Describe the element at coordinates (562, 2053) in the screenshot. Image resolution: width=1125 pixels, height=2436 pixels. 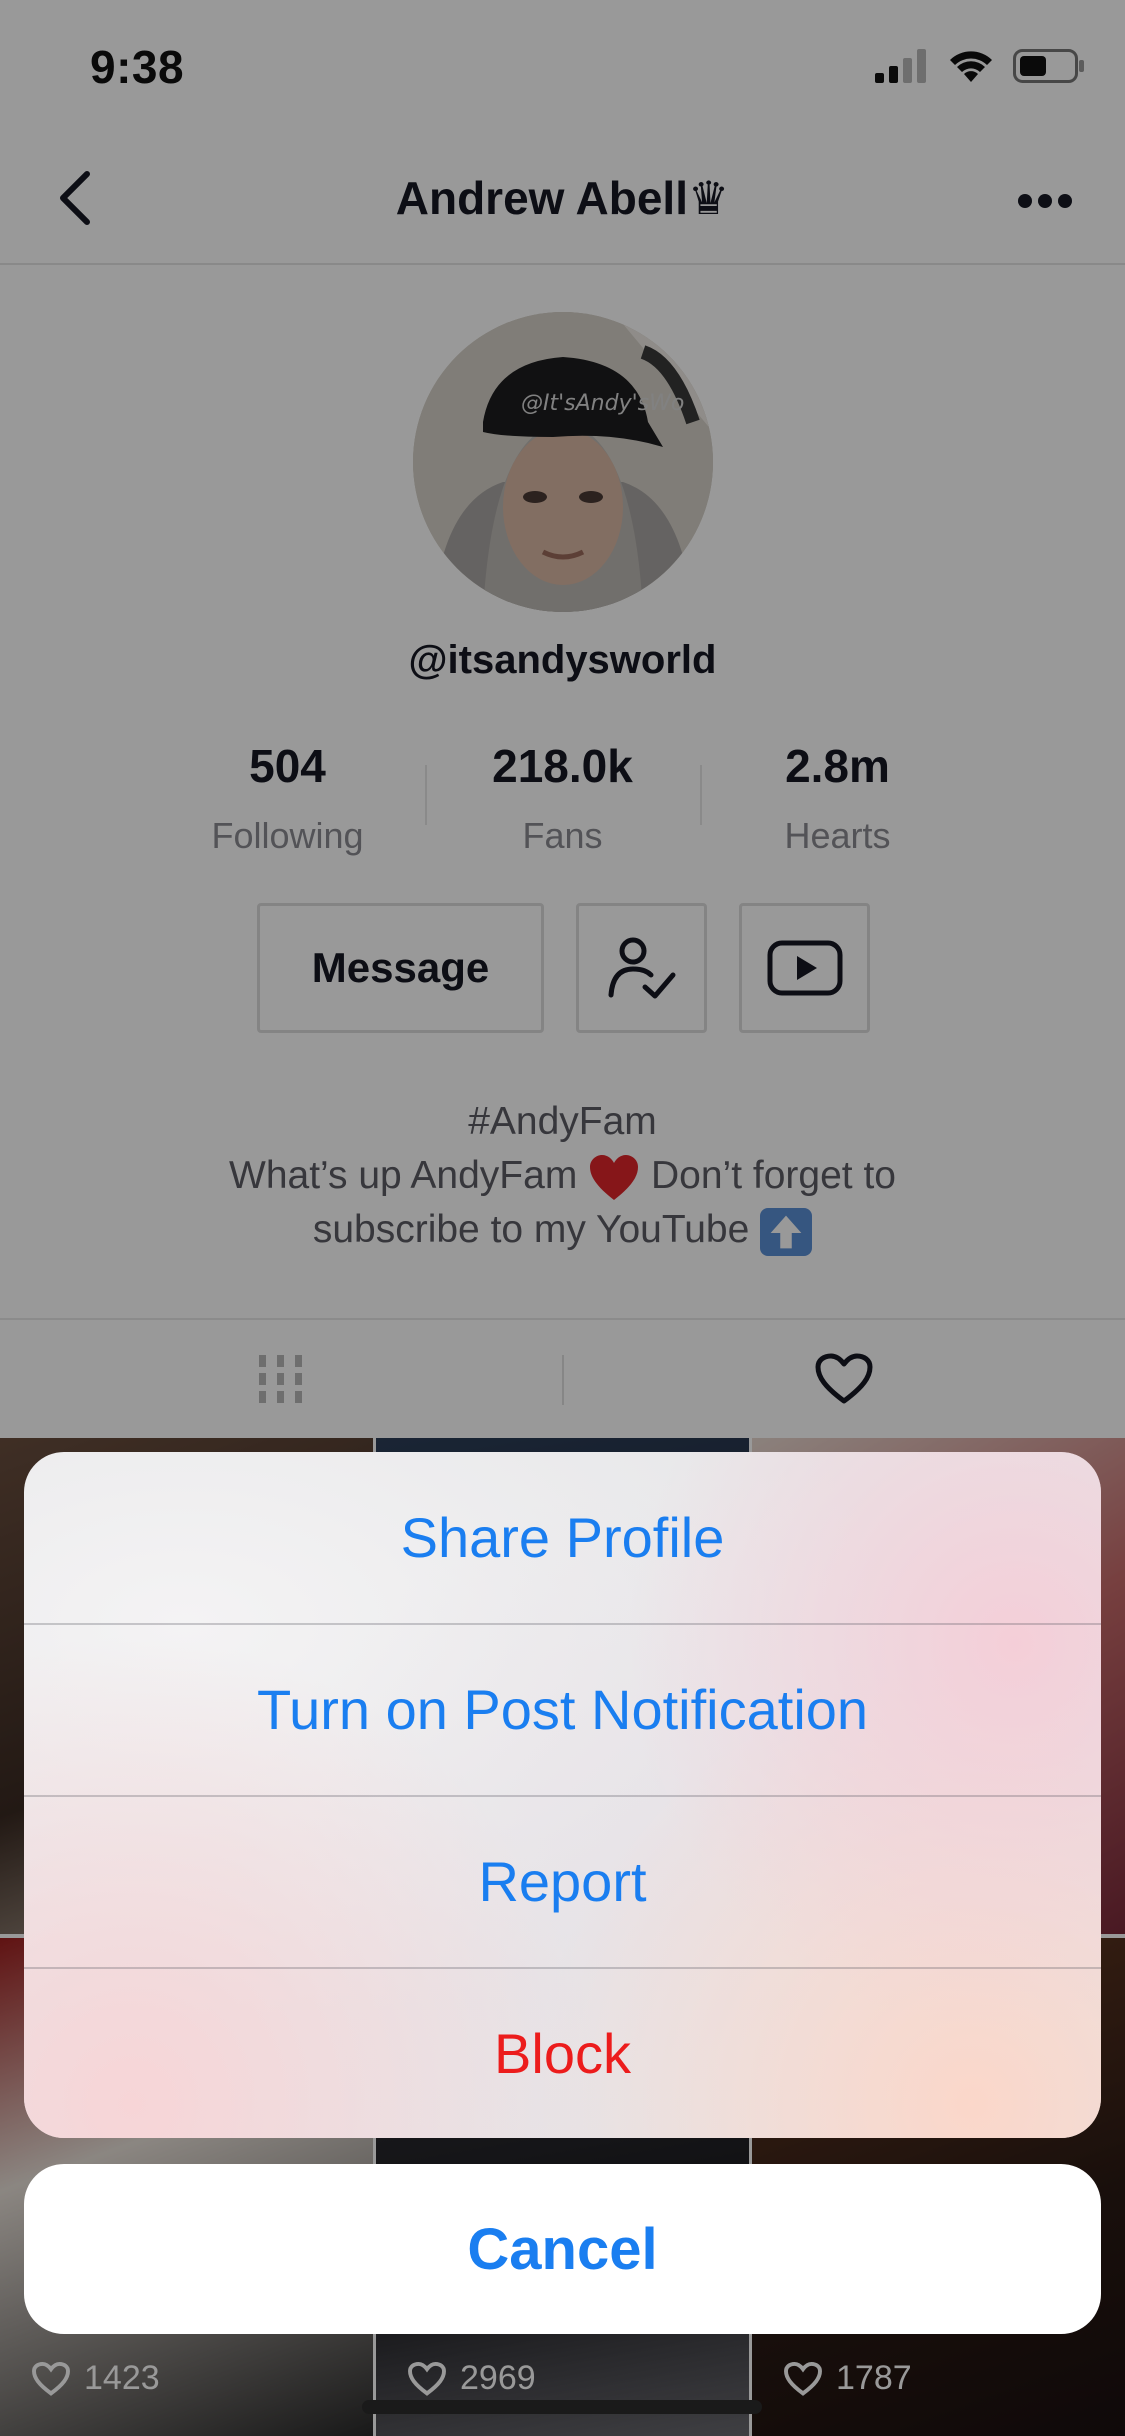
I see `block-option: Block` at that location.